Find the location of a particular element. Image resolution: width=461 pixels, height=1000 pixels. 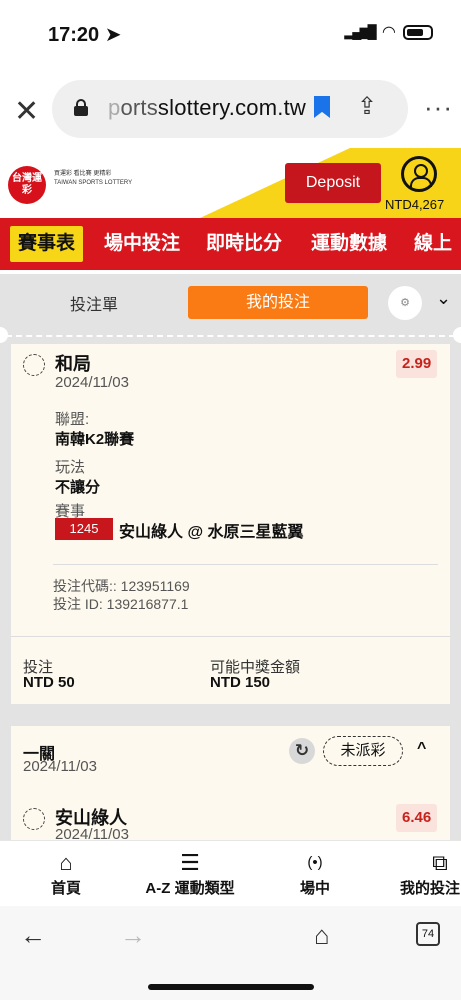

deposit-button: Deposit is located at coordinates (333, 183).